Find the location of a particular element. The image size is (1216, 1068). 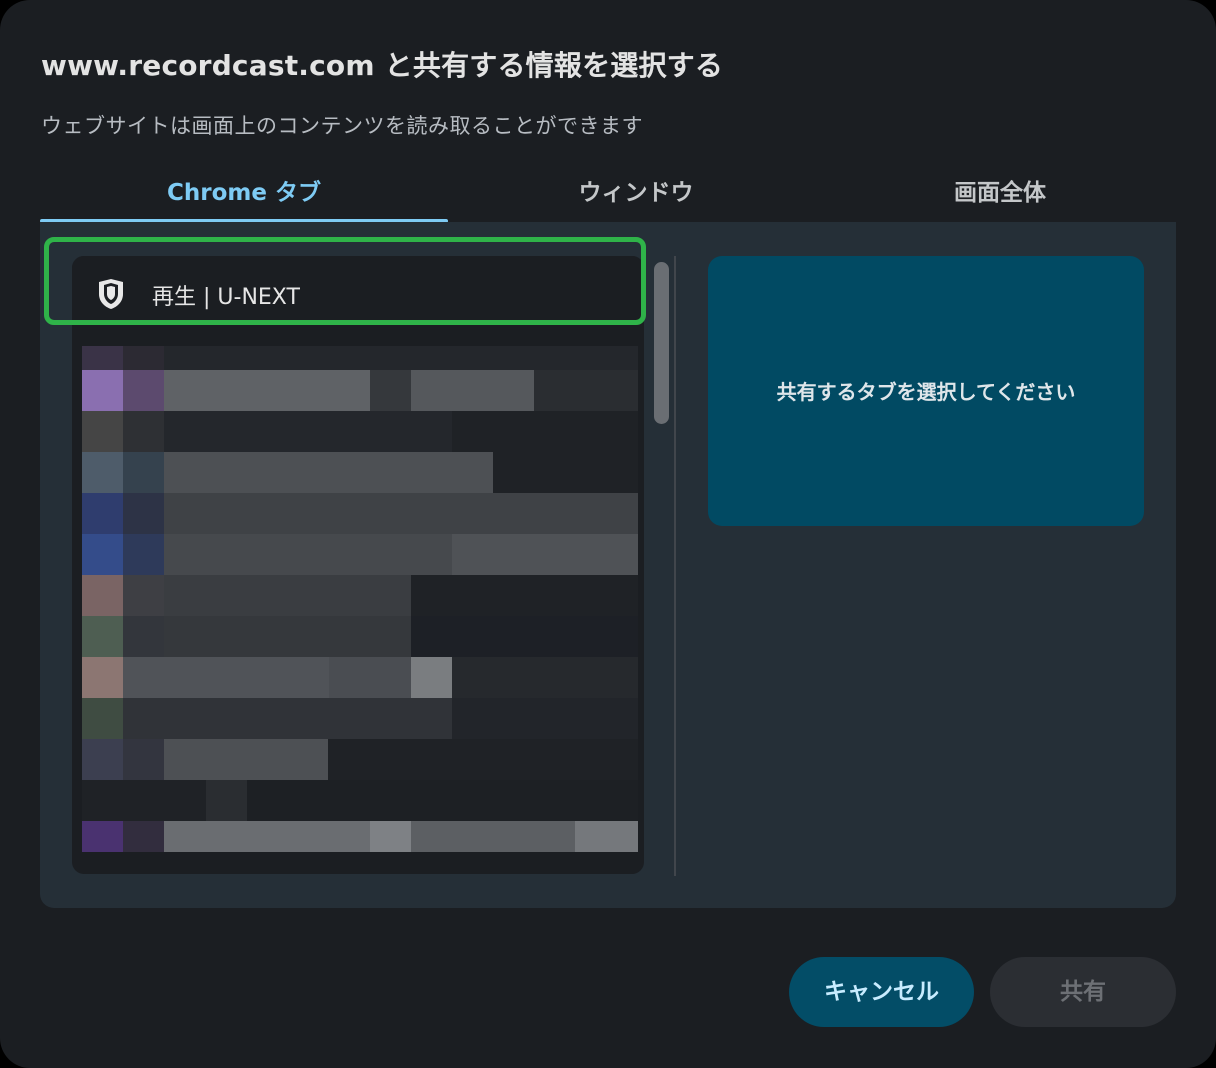

share-button: 共有 is located at coordinates (1083, 992).